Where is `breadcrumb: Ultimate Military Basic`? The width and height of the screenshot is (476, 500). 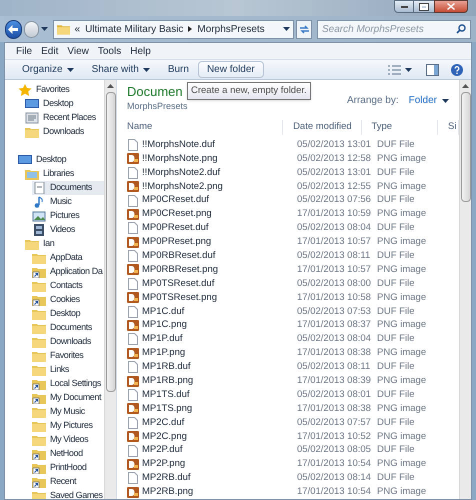 breadcrumb: Ultimate Military Basic is located at coordinates (134, 29).